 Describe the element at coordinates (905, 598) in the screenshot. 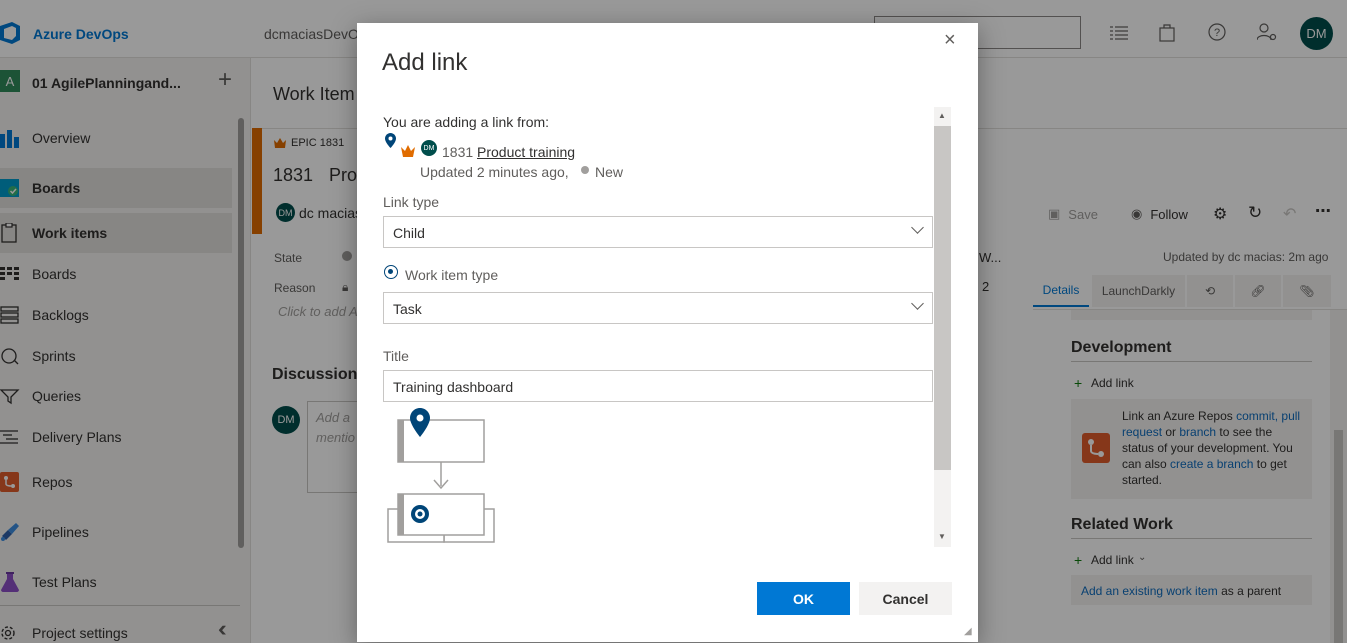

I see `cancel-button: Cancel` at that location.